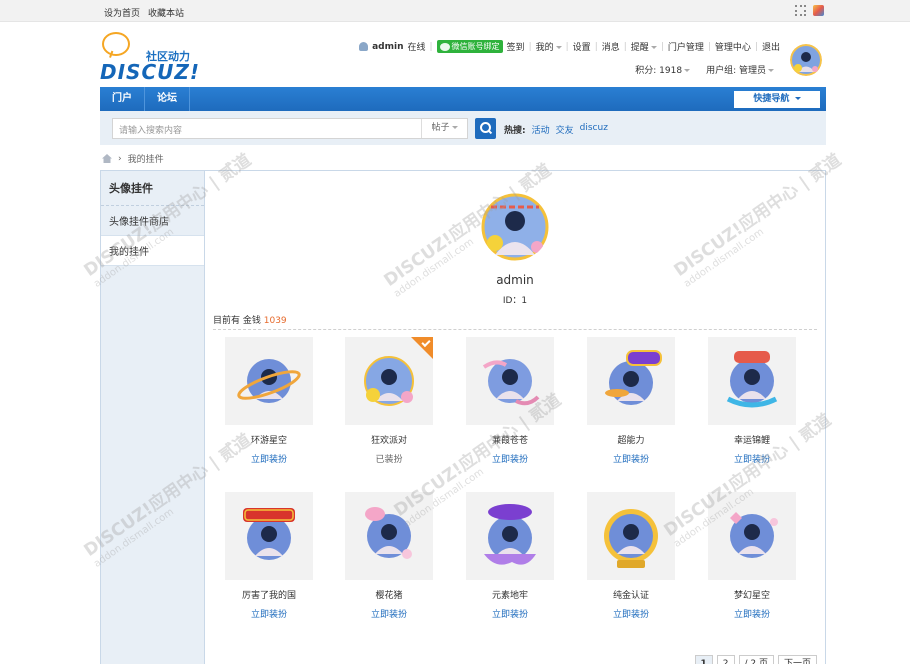 The image size is (910, 664). I want to click on logo-wordmark: DISCUZ!, so click(150, 72).